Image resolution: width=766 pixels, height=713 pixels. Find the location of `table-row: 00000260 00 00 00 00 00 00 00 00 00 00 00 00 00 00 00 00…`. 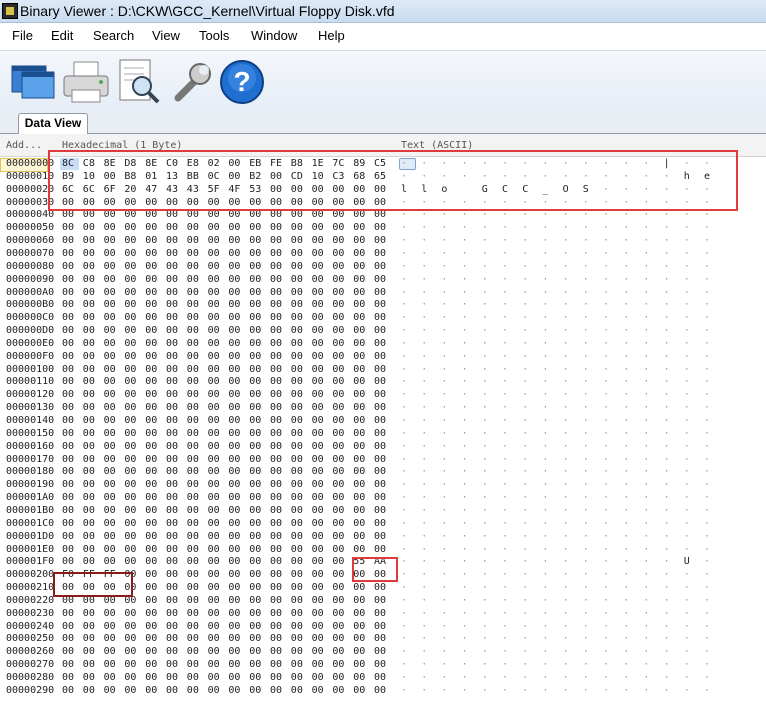

table-row: 00000260 00 00 00 00 00 00 00 00 00 00 00 00 00 00 00 00… is located at coordinates (383, 652).